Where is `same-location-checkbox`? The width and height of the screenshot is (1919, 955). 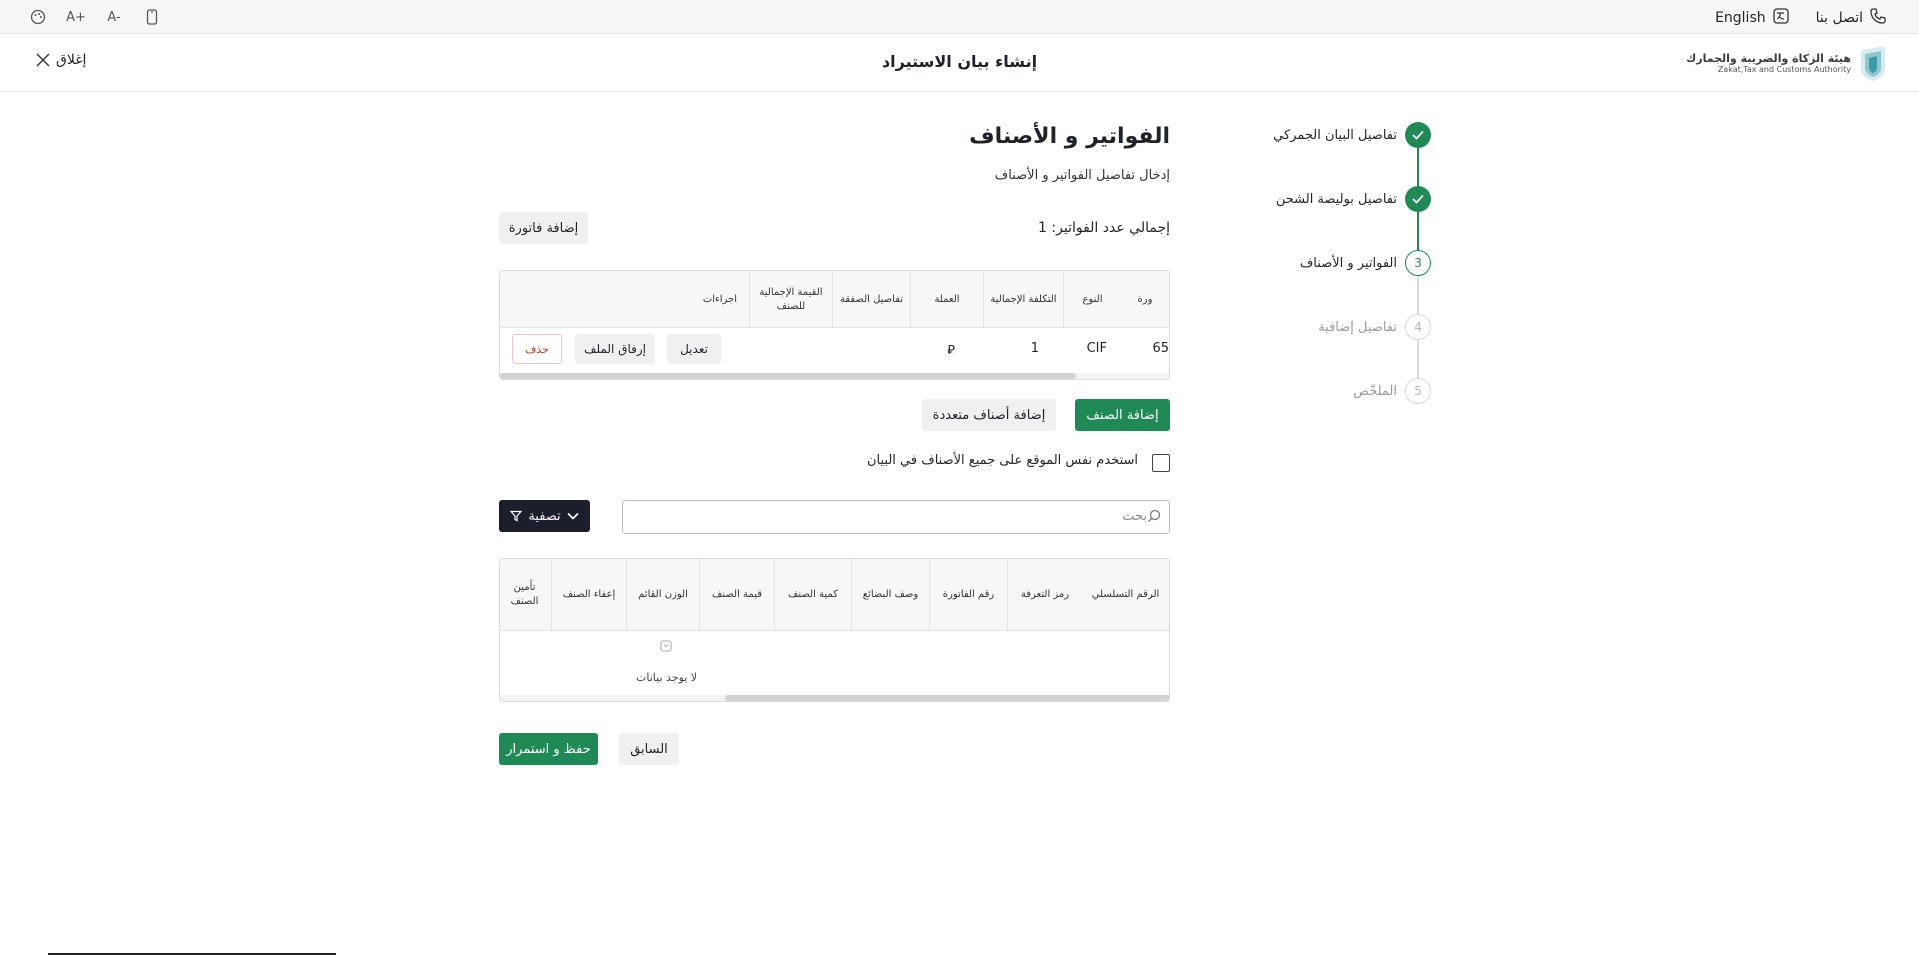
same-location-checkbox is located at coordinates (1161, 463).